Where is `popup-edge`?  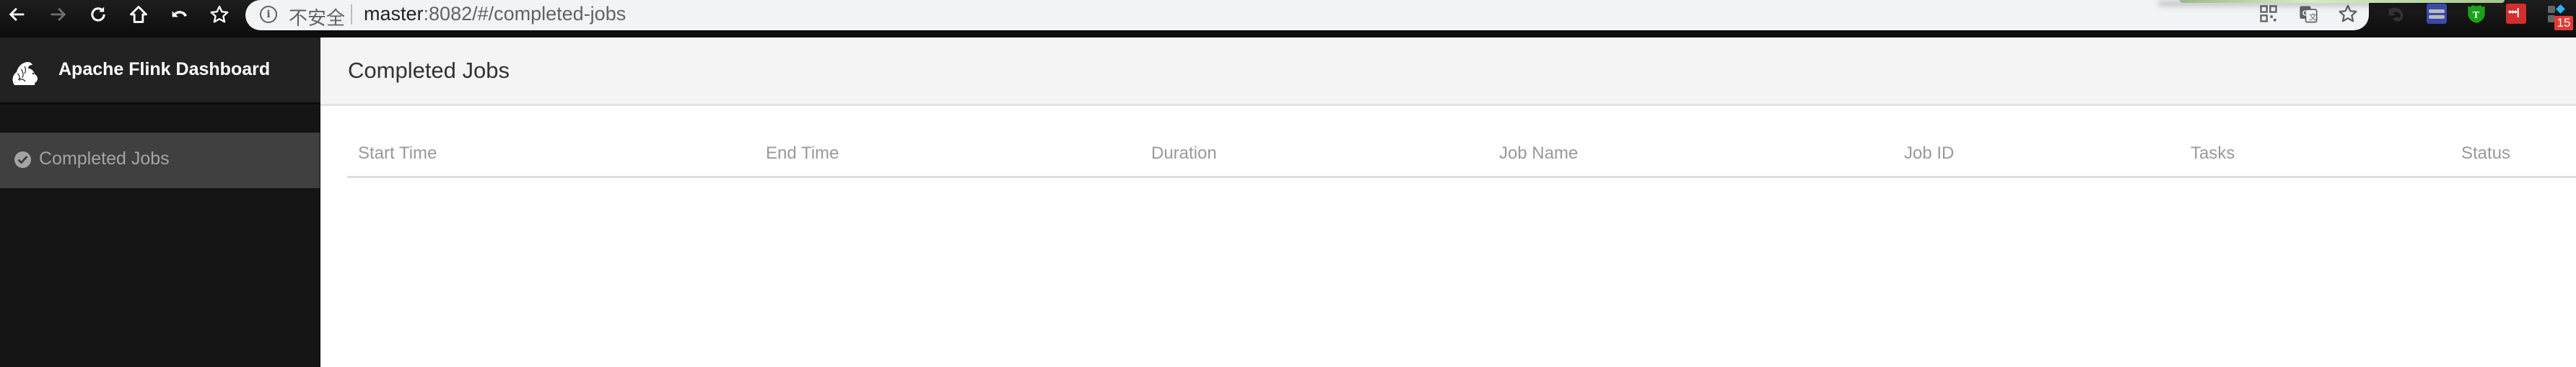 popup-edge is located at coordinates (2342, 1).